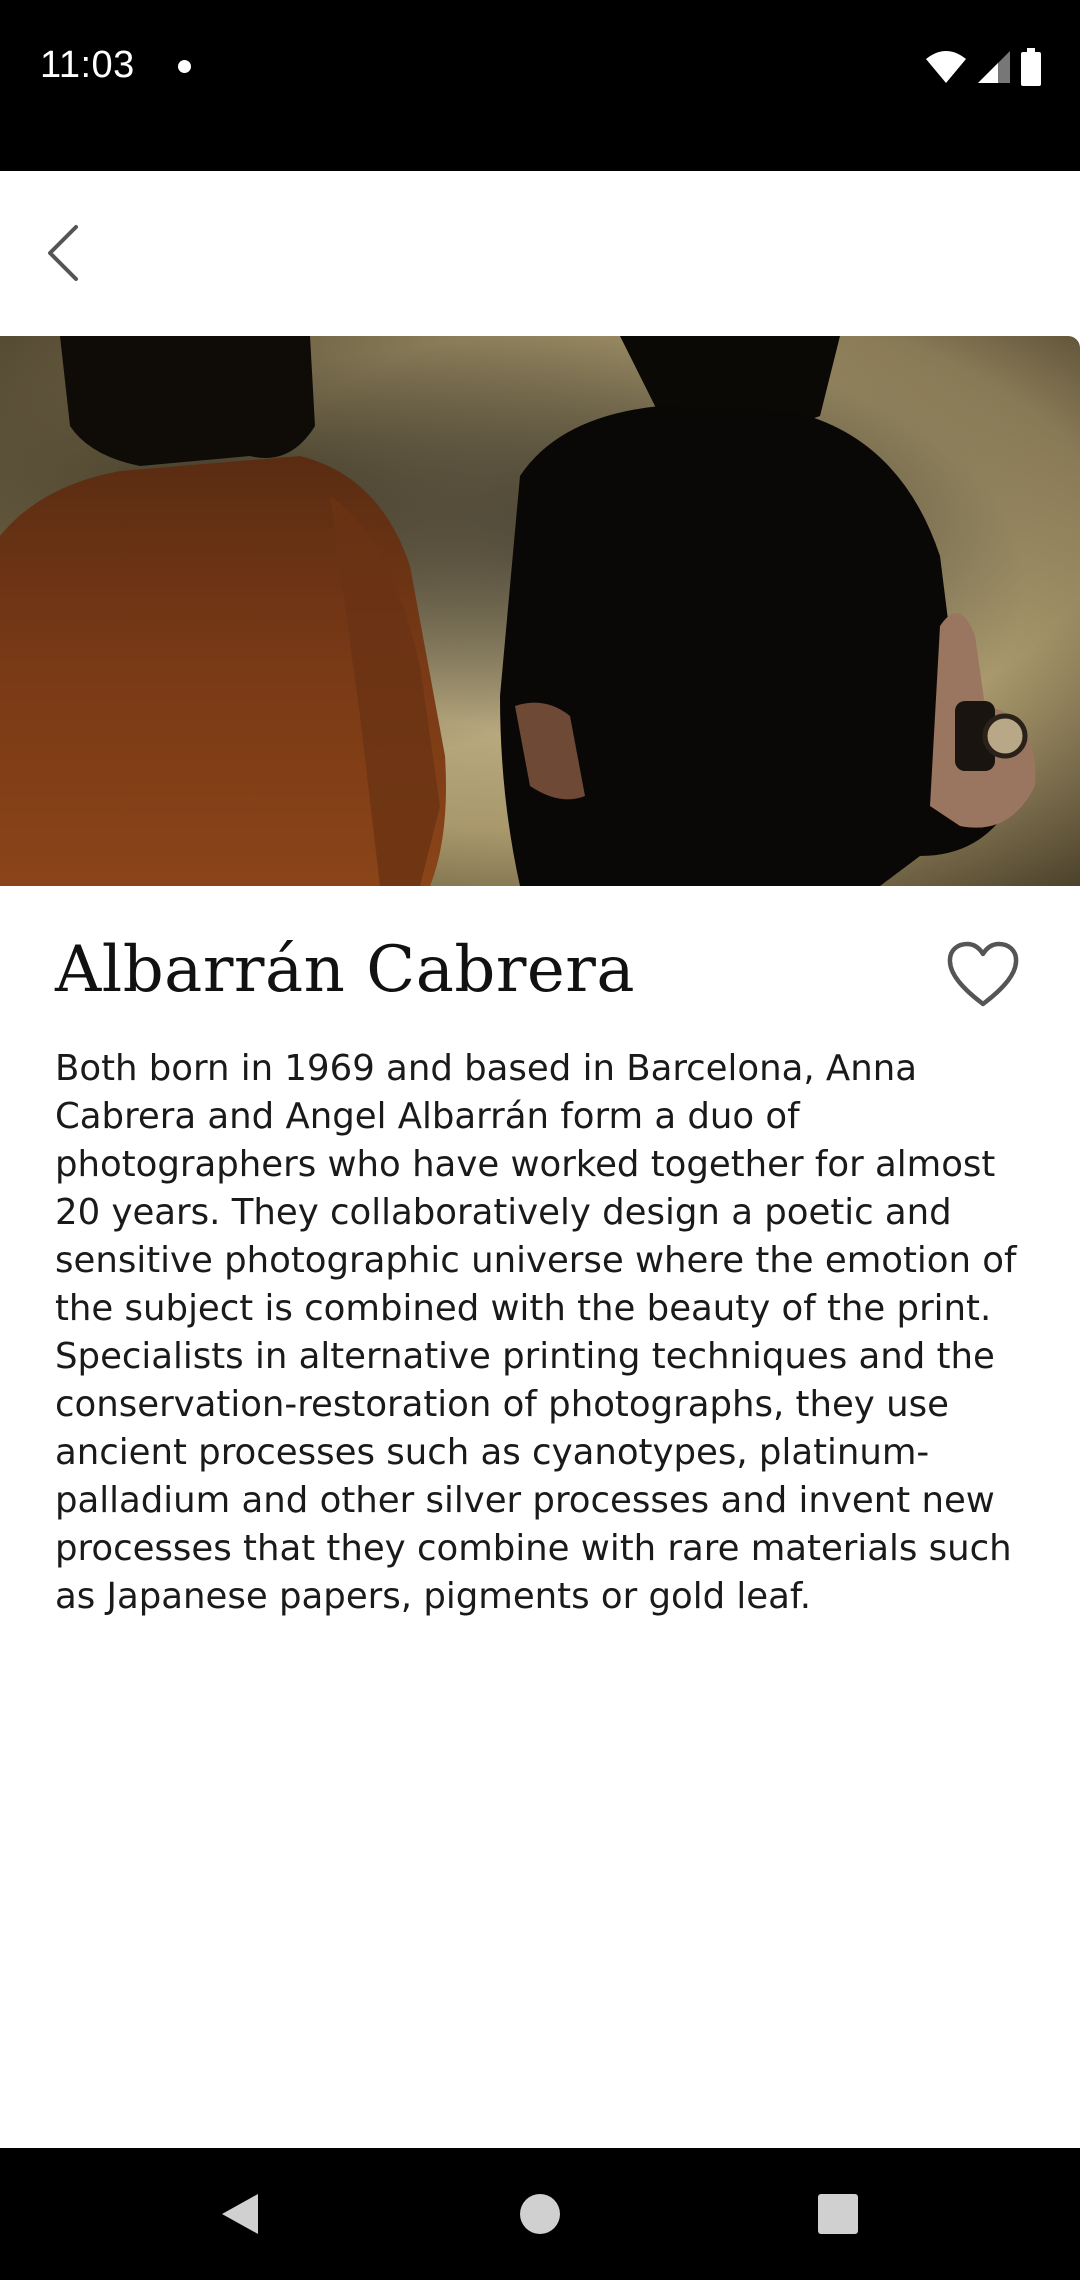 This screenshot has width=1080, height=2280. Describe the element at coordinates (345, 970) in the screenshot. I see `artist-name: Albarrán Cabrera` at that location.